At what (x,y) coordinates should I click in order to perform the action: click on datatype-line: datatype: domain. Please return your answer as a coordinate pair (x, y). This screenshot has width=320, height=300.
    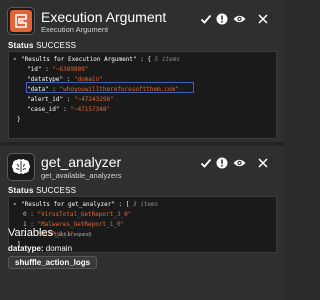
    Looking at the image, I should click on (40, 248).